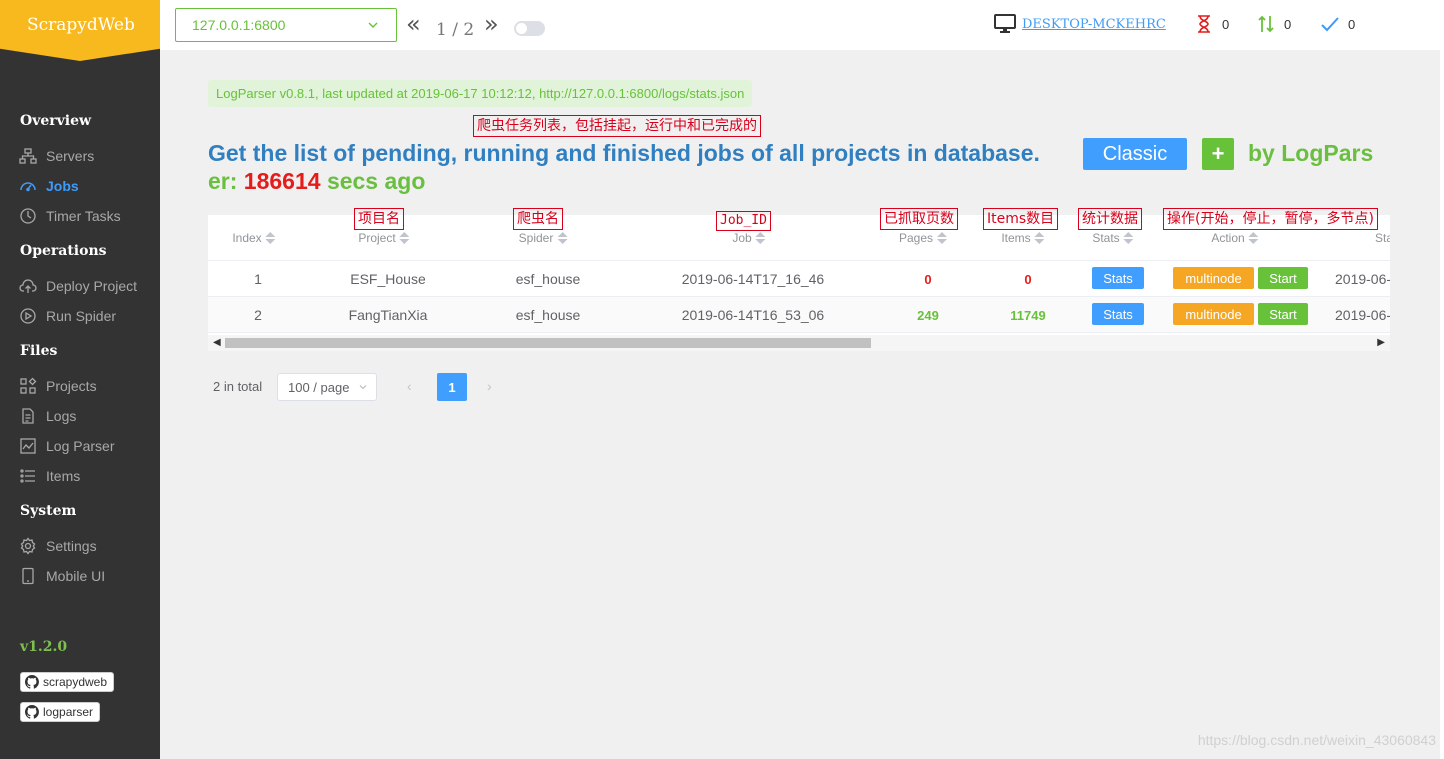 The image size is (1444, 759). What do you see at coordinates (63, 251) in the screenshot?
I see `nav-heading-operations: Operations` at bounding box center [63, 251].